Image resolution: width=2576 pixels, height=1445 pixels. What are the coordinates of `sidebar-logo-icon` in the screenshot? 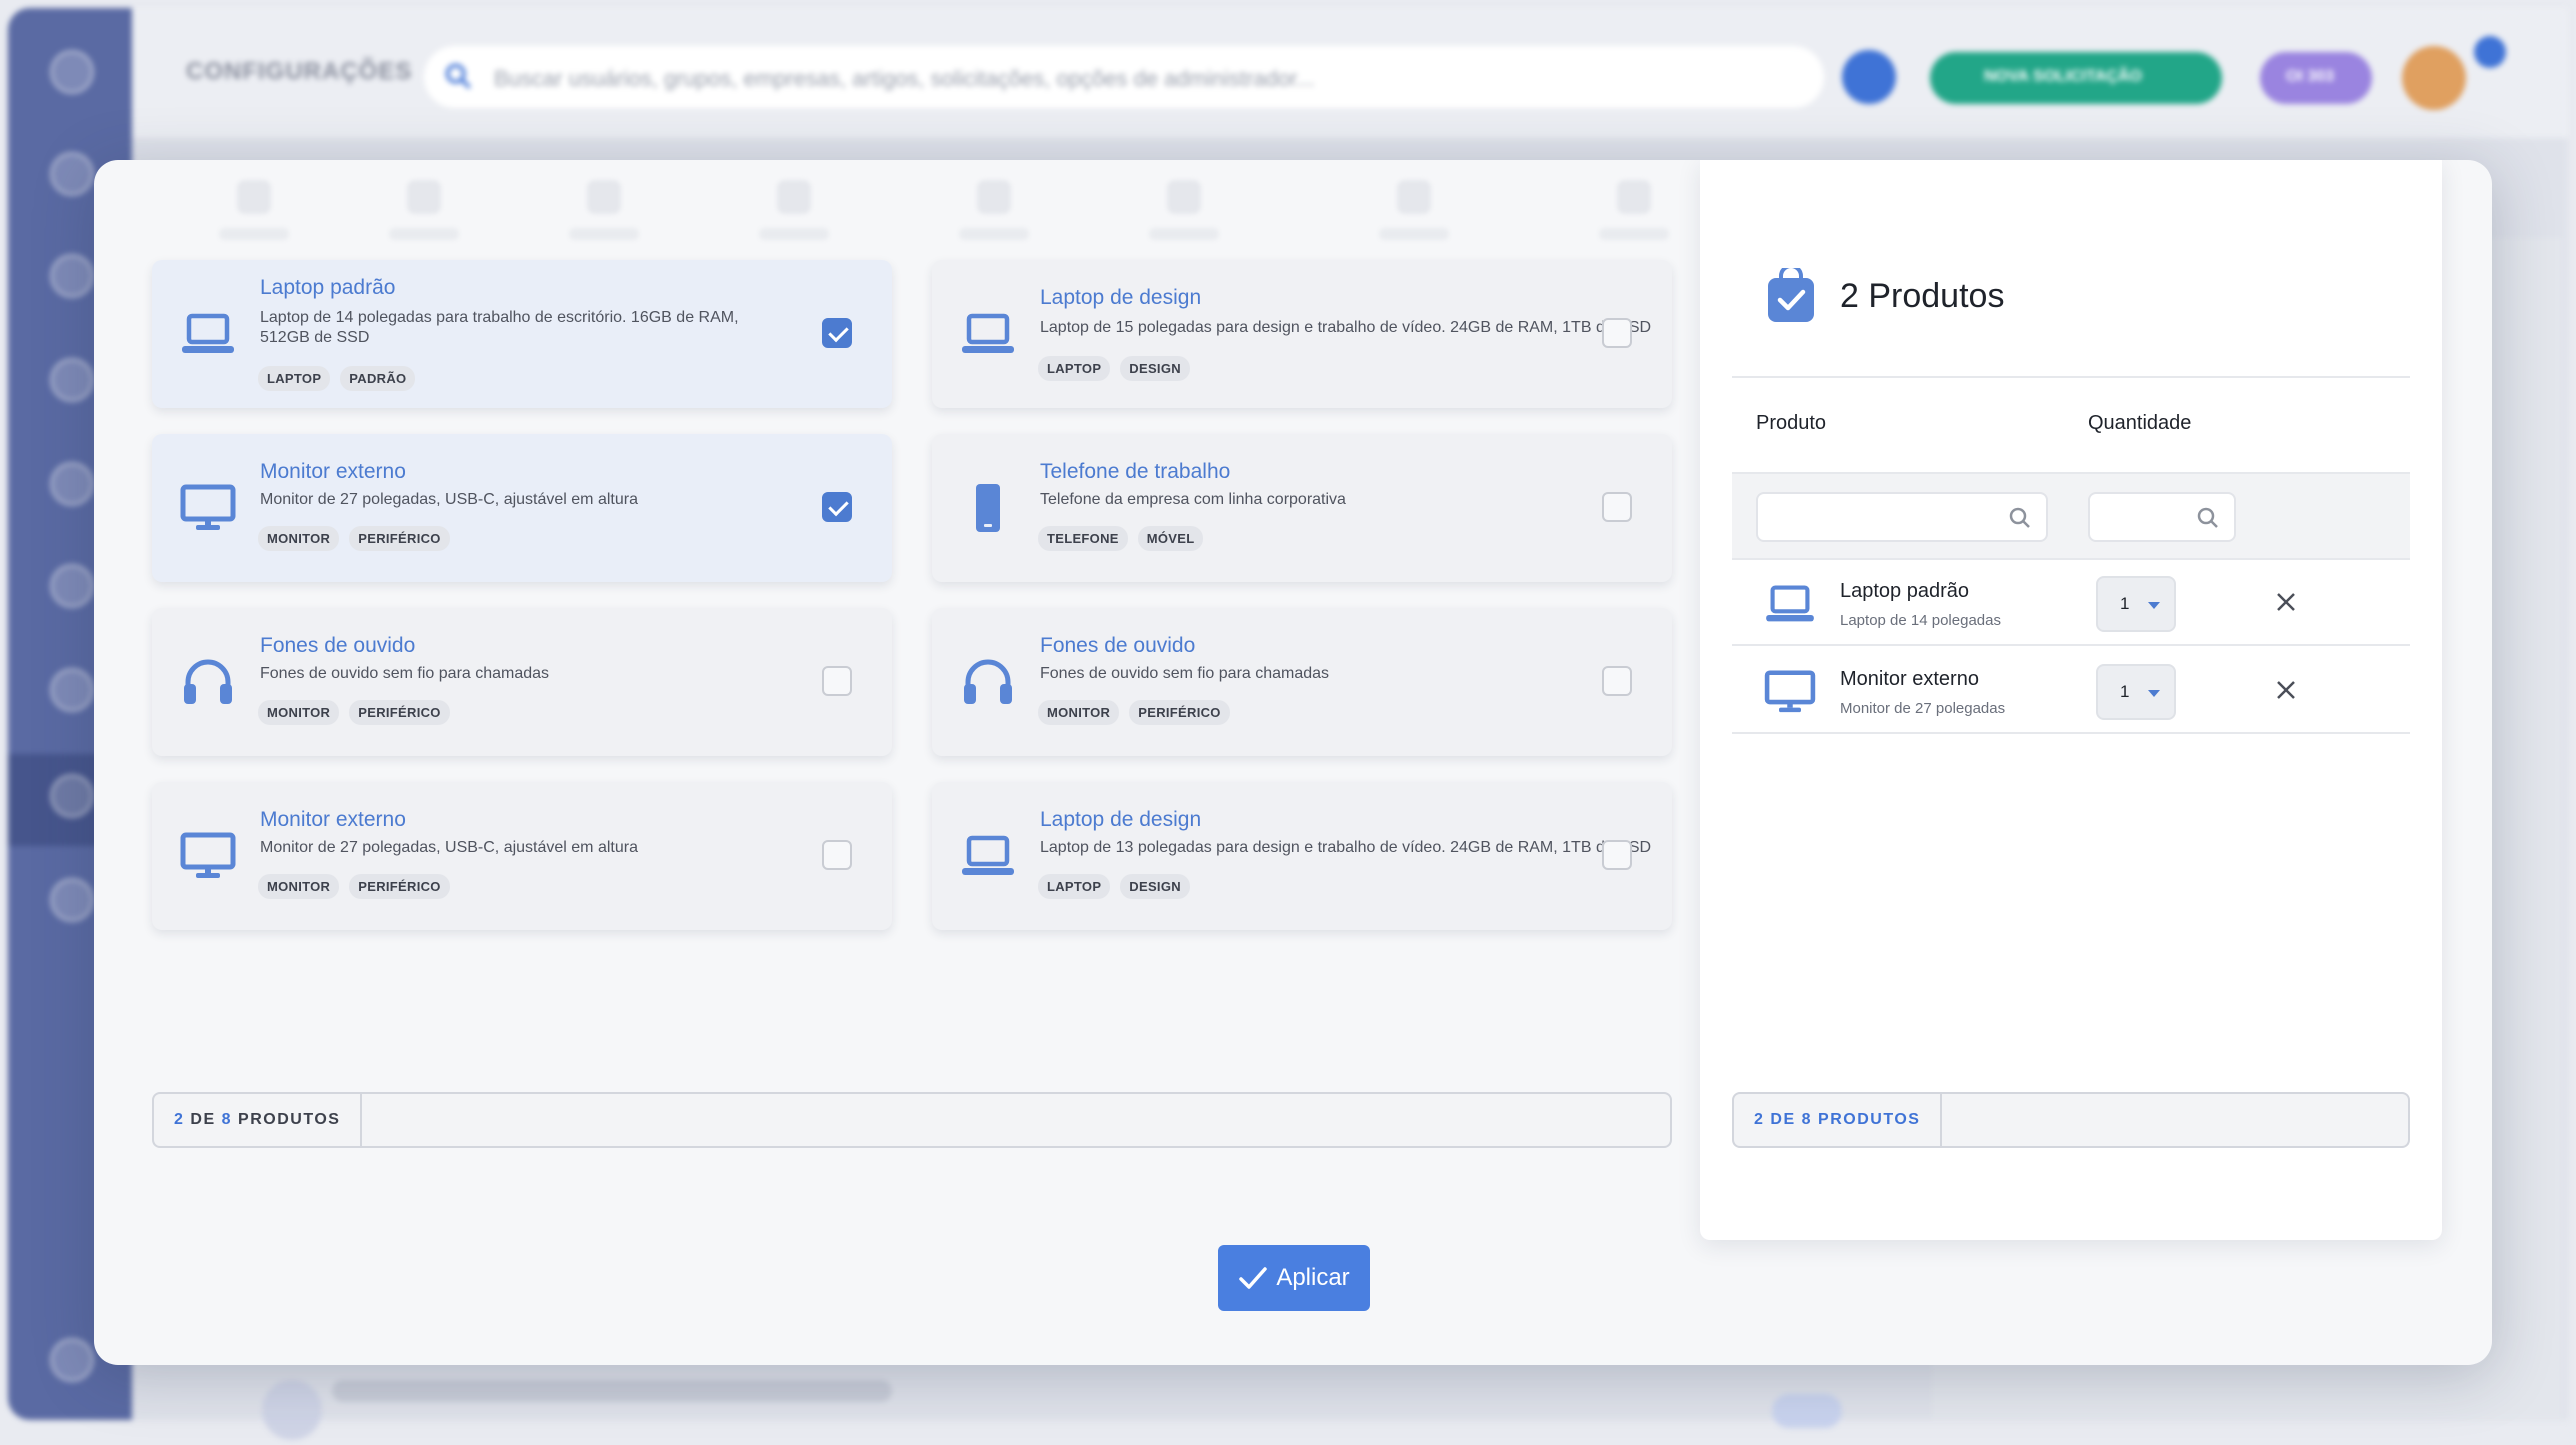 It's located at (72, 72).